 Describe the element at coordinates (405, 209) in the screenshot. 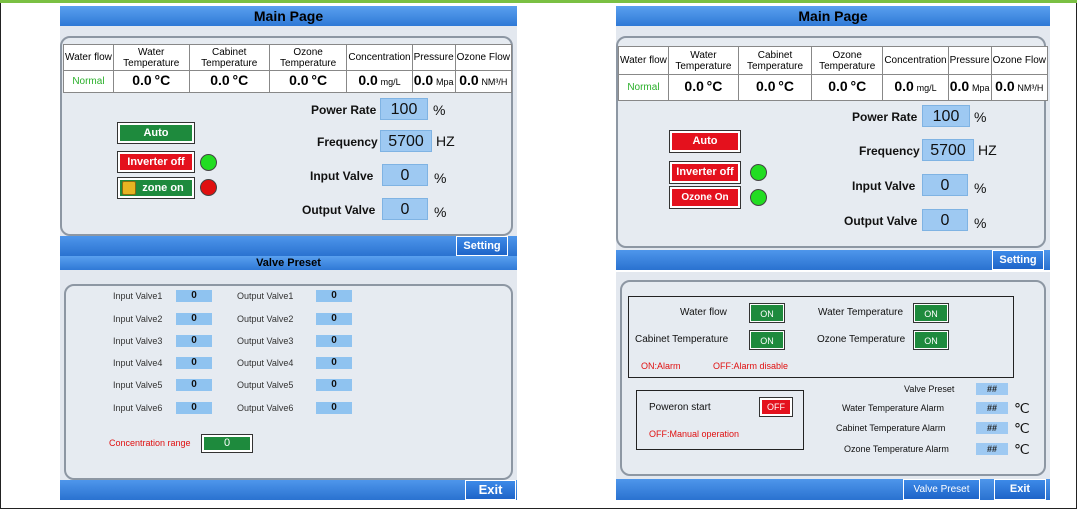

I see `output-valve-field: 0` at that location.